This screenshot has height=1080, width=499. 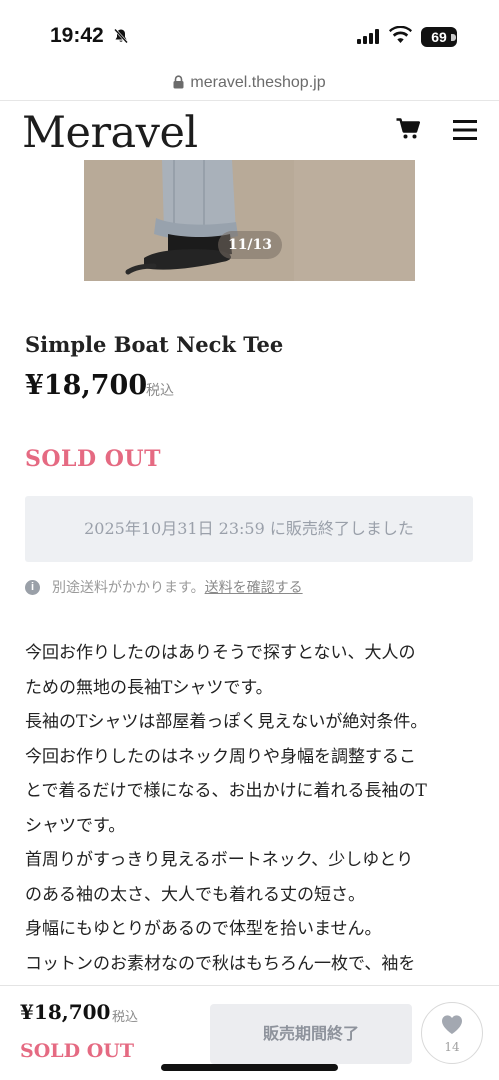 What do you see at coordinates (65, 1012) in the screenshot?
I see `bottom-price: ¥18,700` at bounding box center [65, 1012].